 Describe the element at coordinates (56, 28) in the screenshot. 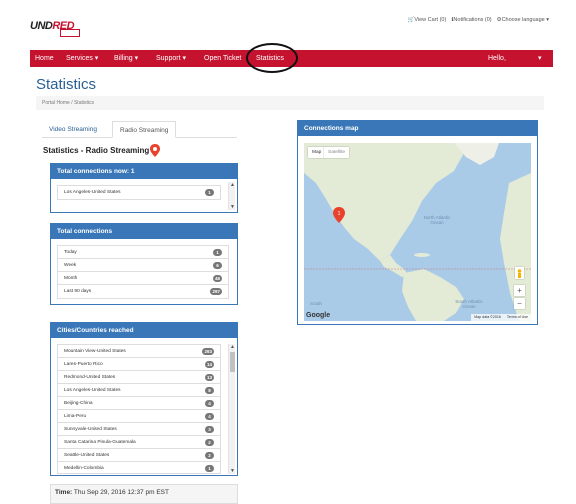

I see `site-logo: UNDRED` at that location.